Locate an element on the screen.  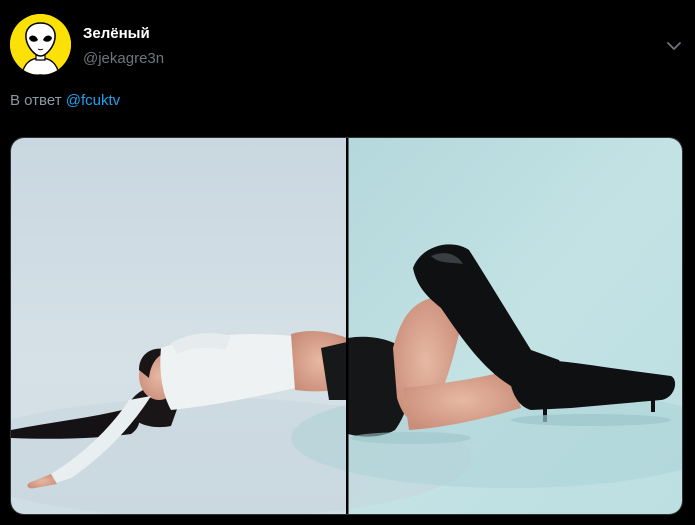
reply-context: В ответ @fcuktv is located at coordinates (65, 101).